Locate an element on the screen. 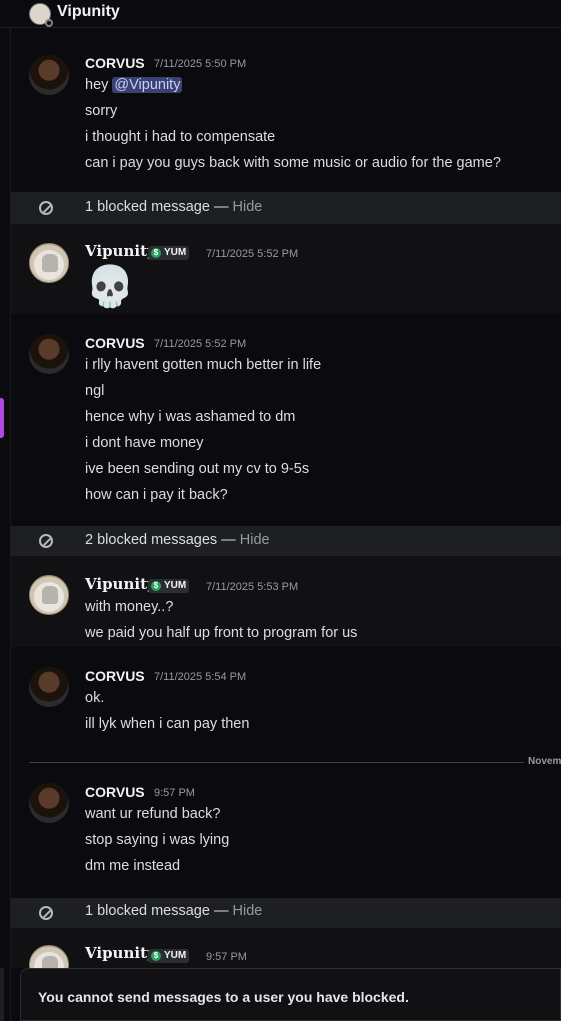 The width and height of the screenshot is (561, 1021). message-line: how can i pay it back? is located at coordinates (156, 495).